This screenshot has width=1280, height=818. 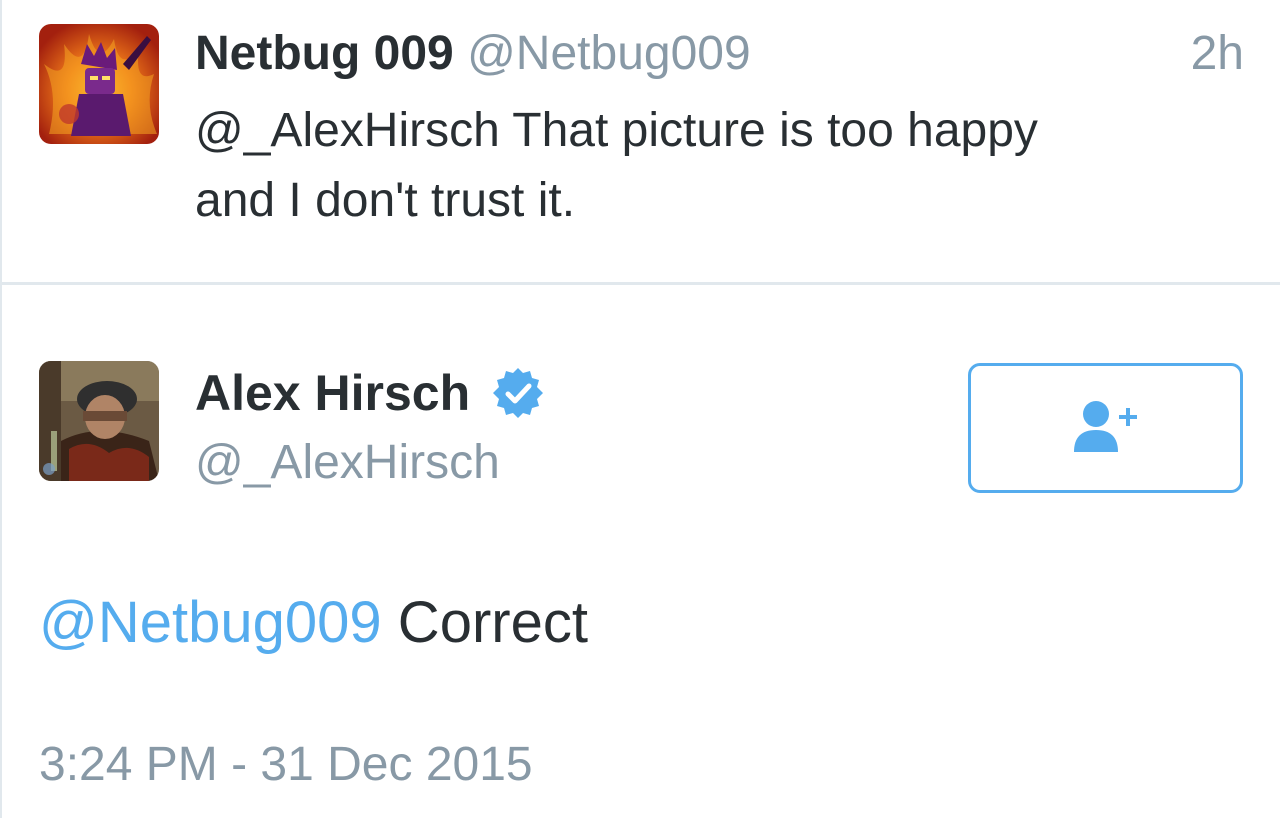 What do you see at coordinates (99, 421) in the screenshot?
I see `alex-avatar` at bounding box center [99, 421].